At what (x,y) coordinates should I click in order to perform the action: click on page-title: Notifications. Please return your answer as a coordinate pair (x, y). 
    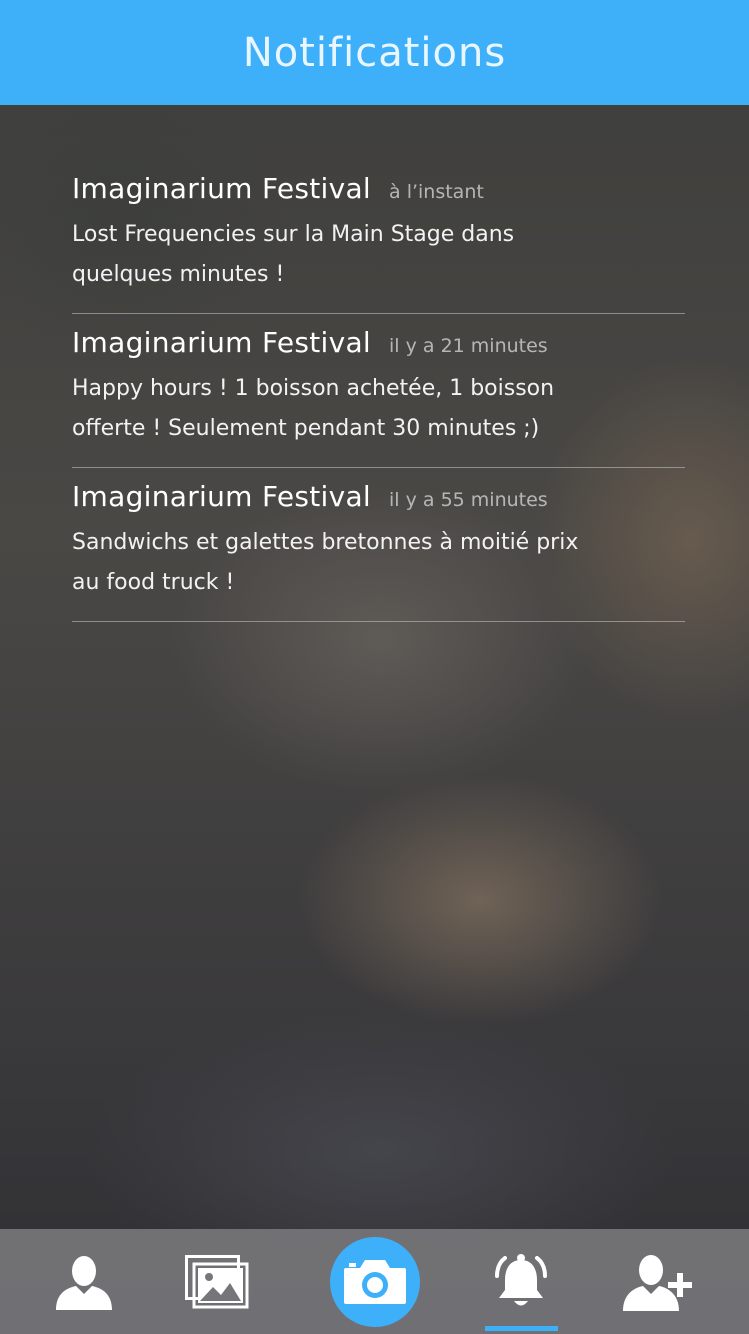
    Looking at the image, I should click on (374, 52).